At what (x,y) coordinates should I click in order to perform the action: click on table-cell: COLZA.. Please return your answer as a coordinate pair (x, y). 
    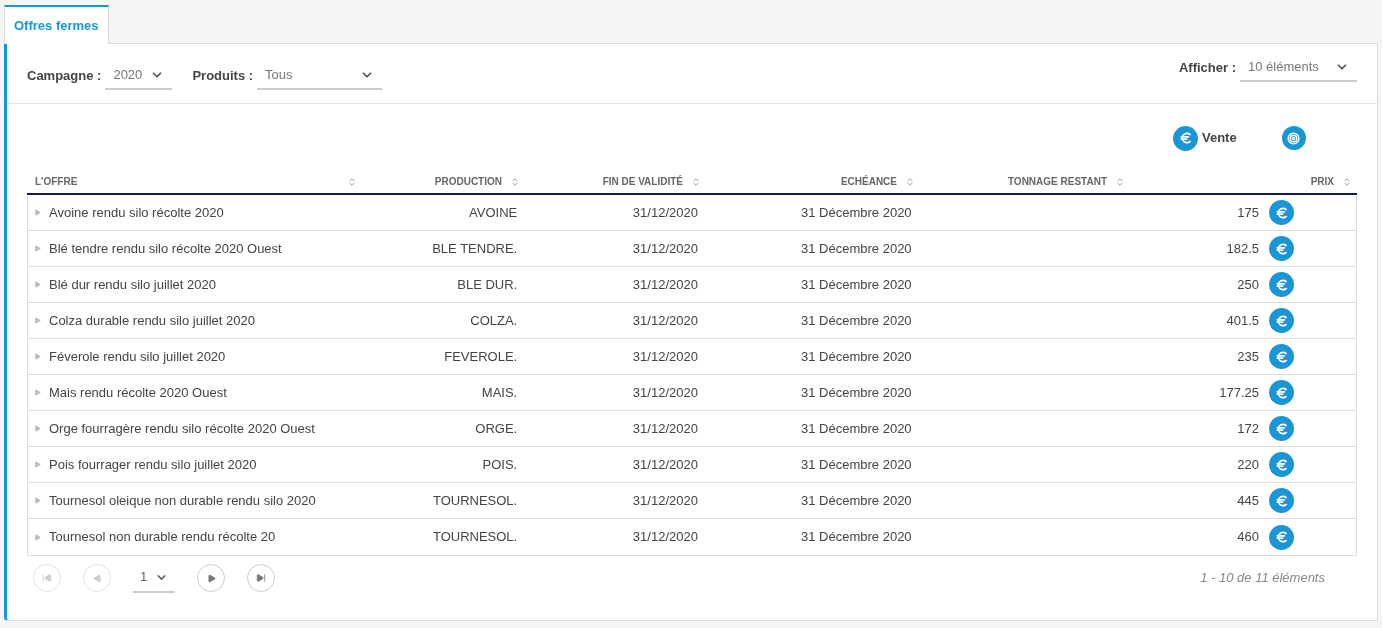
    Looking at the image, I should click on (494, 320).